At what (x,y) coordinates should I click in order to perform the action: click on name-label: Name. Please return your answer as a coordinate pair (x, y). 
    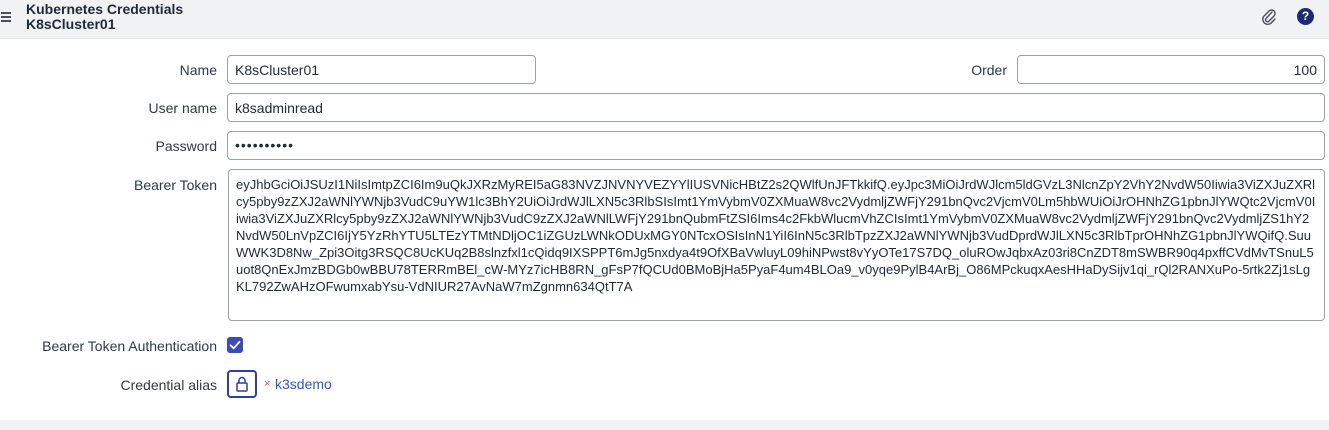
    Looking at the image, I should click on (198, 70).